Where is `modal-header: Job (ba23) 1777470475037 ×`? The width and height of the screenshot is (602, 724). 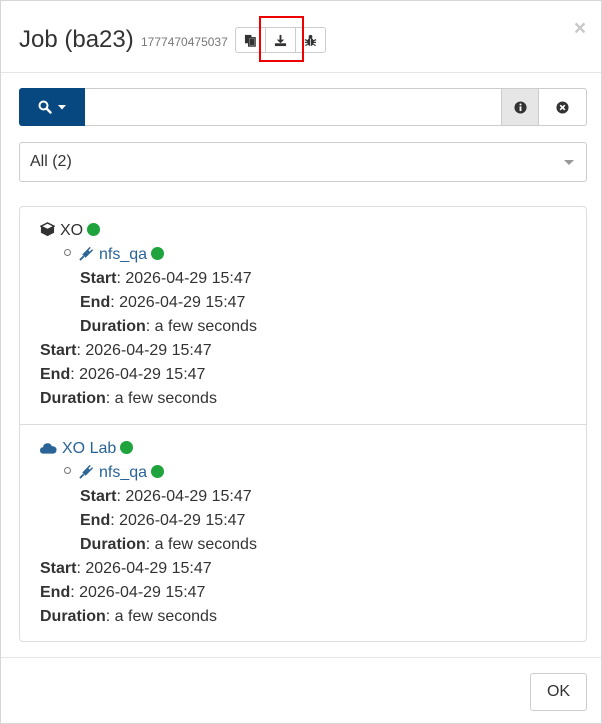 modal-header: Job (ba23) 1777470475037 × is located at coordinates (301, 37).